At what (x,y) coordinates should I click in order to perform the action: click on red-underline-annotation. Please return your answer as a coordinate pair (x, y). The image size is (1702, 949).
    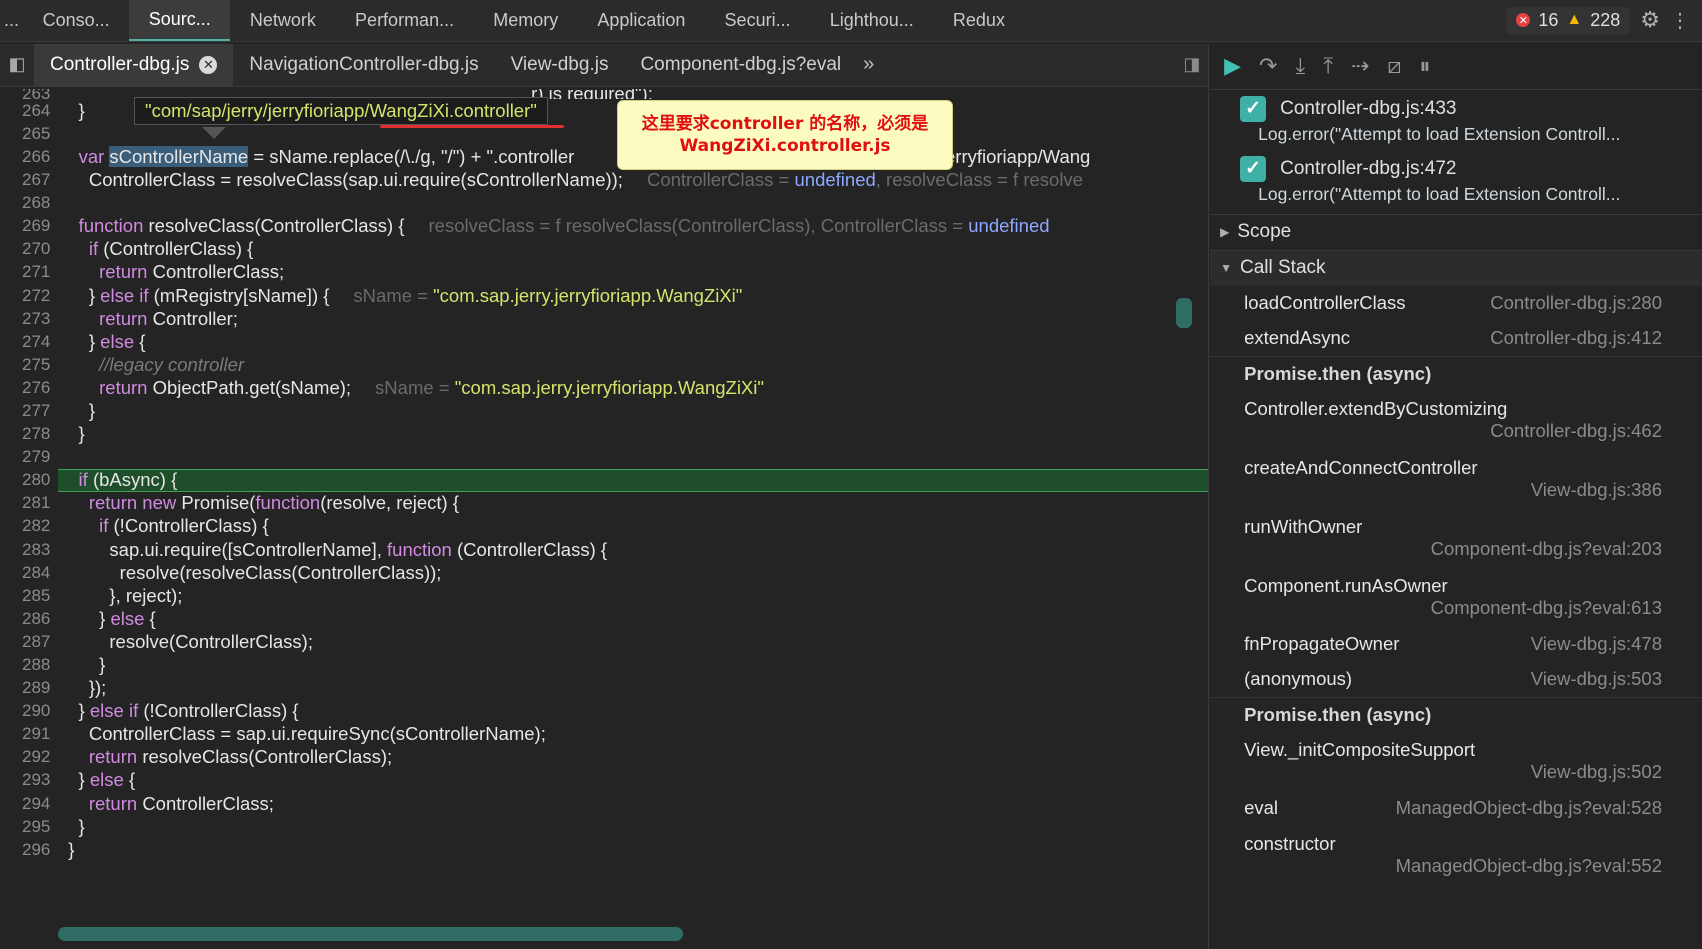
    Looking at the image, I should click on (472, 127).